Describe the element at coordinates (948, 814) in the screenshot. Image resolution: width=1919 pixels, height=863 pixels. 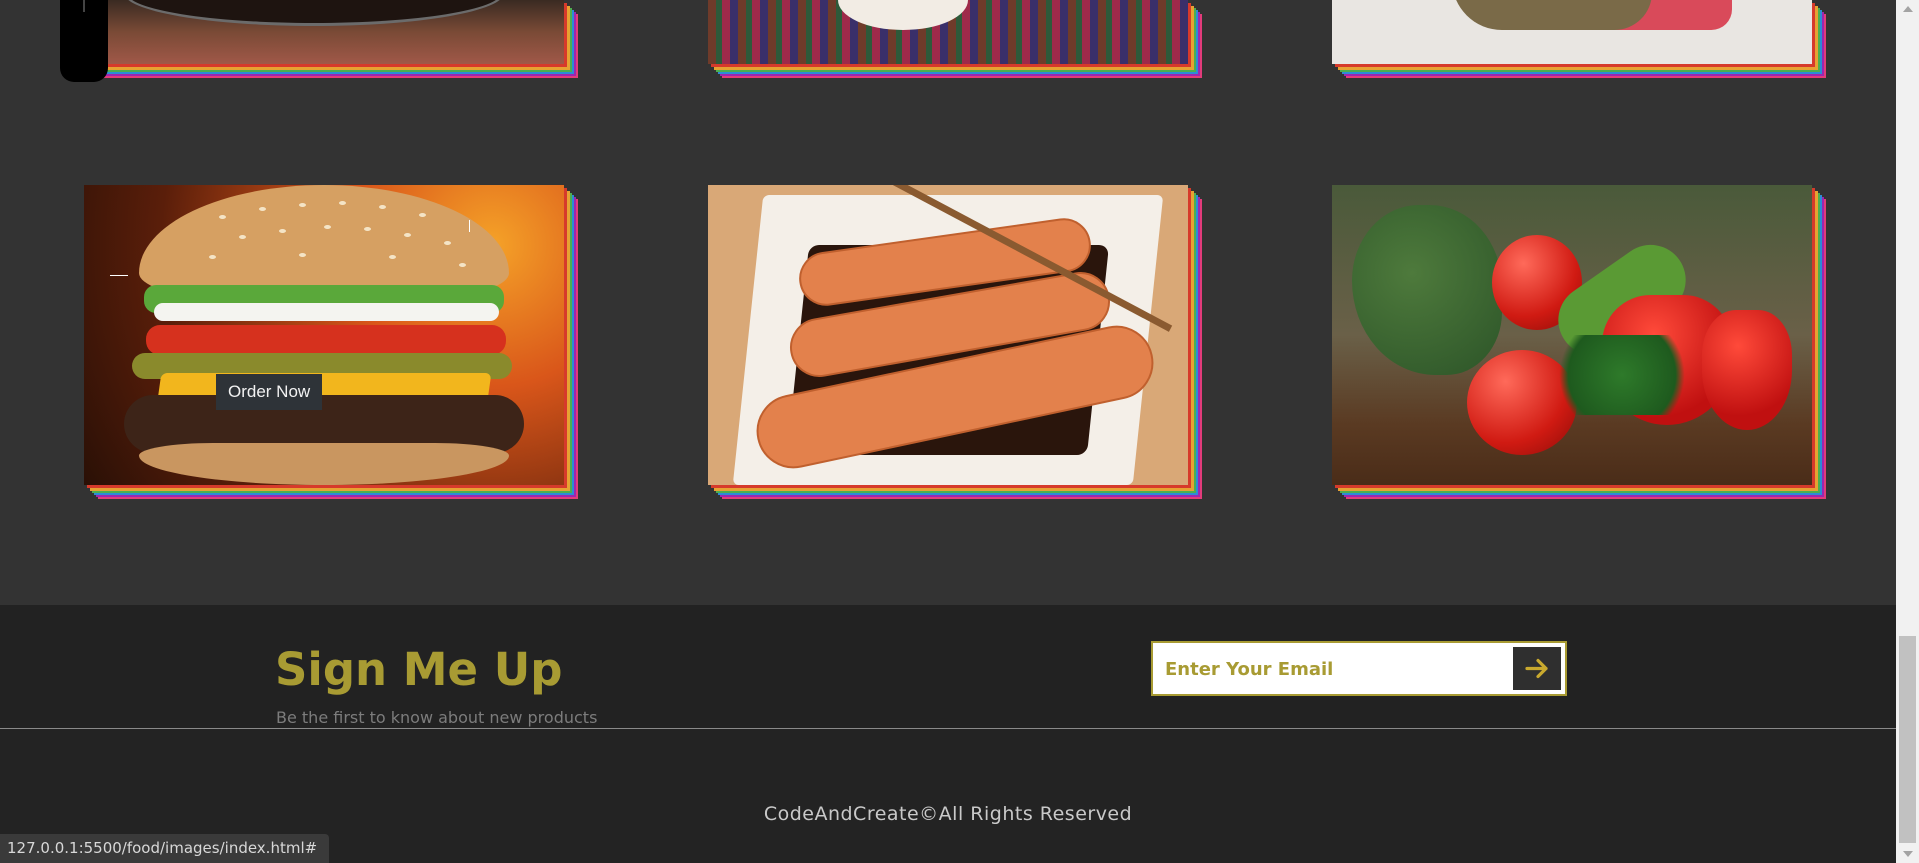
I see `copyright-text: CodeAndCreate©All Rights Reserved` at that location.